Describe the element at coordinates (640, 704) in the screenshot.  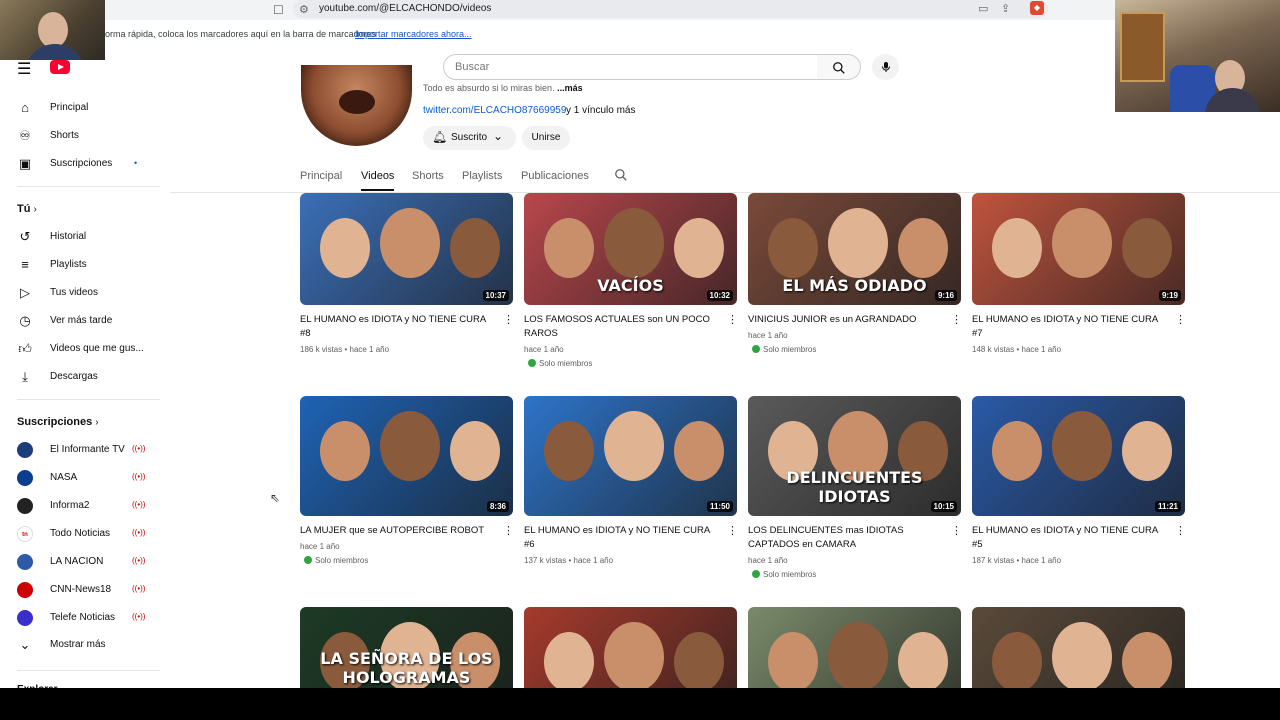
I see `letterbox-bar` at that location.